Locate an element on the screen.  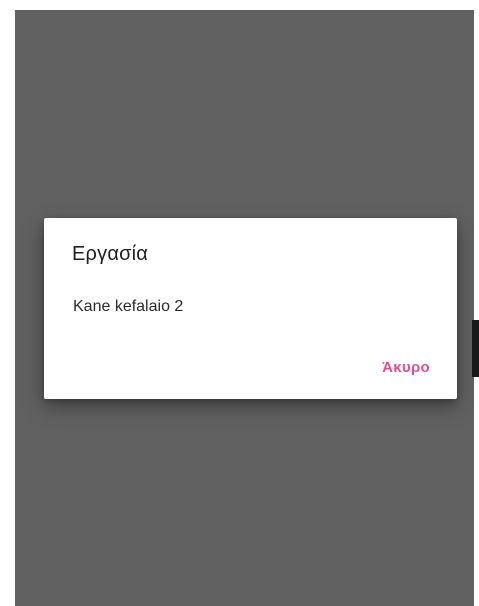
dialog-title: Εργασία is located at coordinates (110, 254).